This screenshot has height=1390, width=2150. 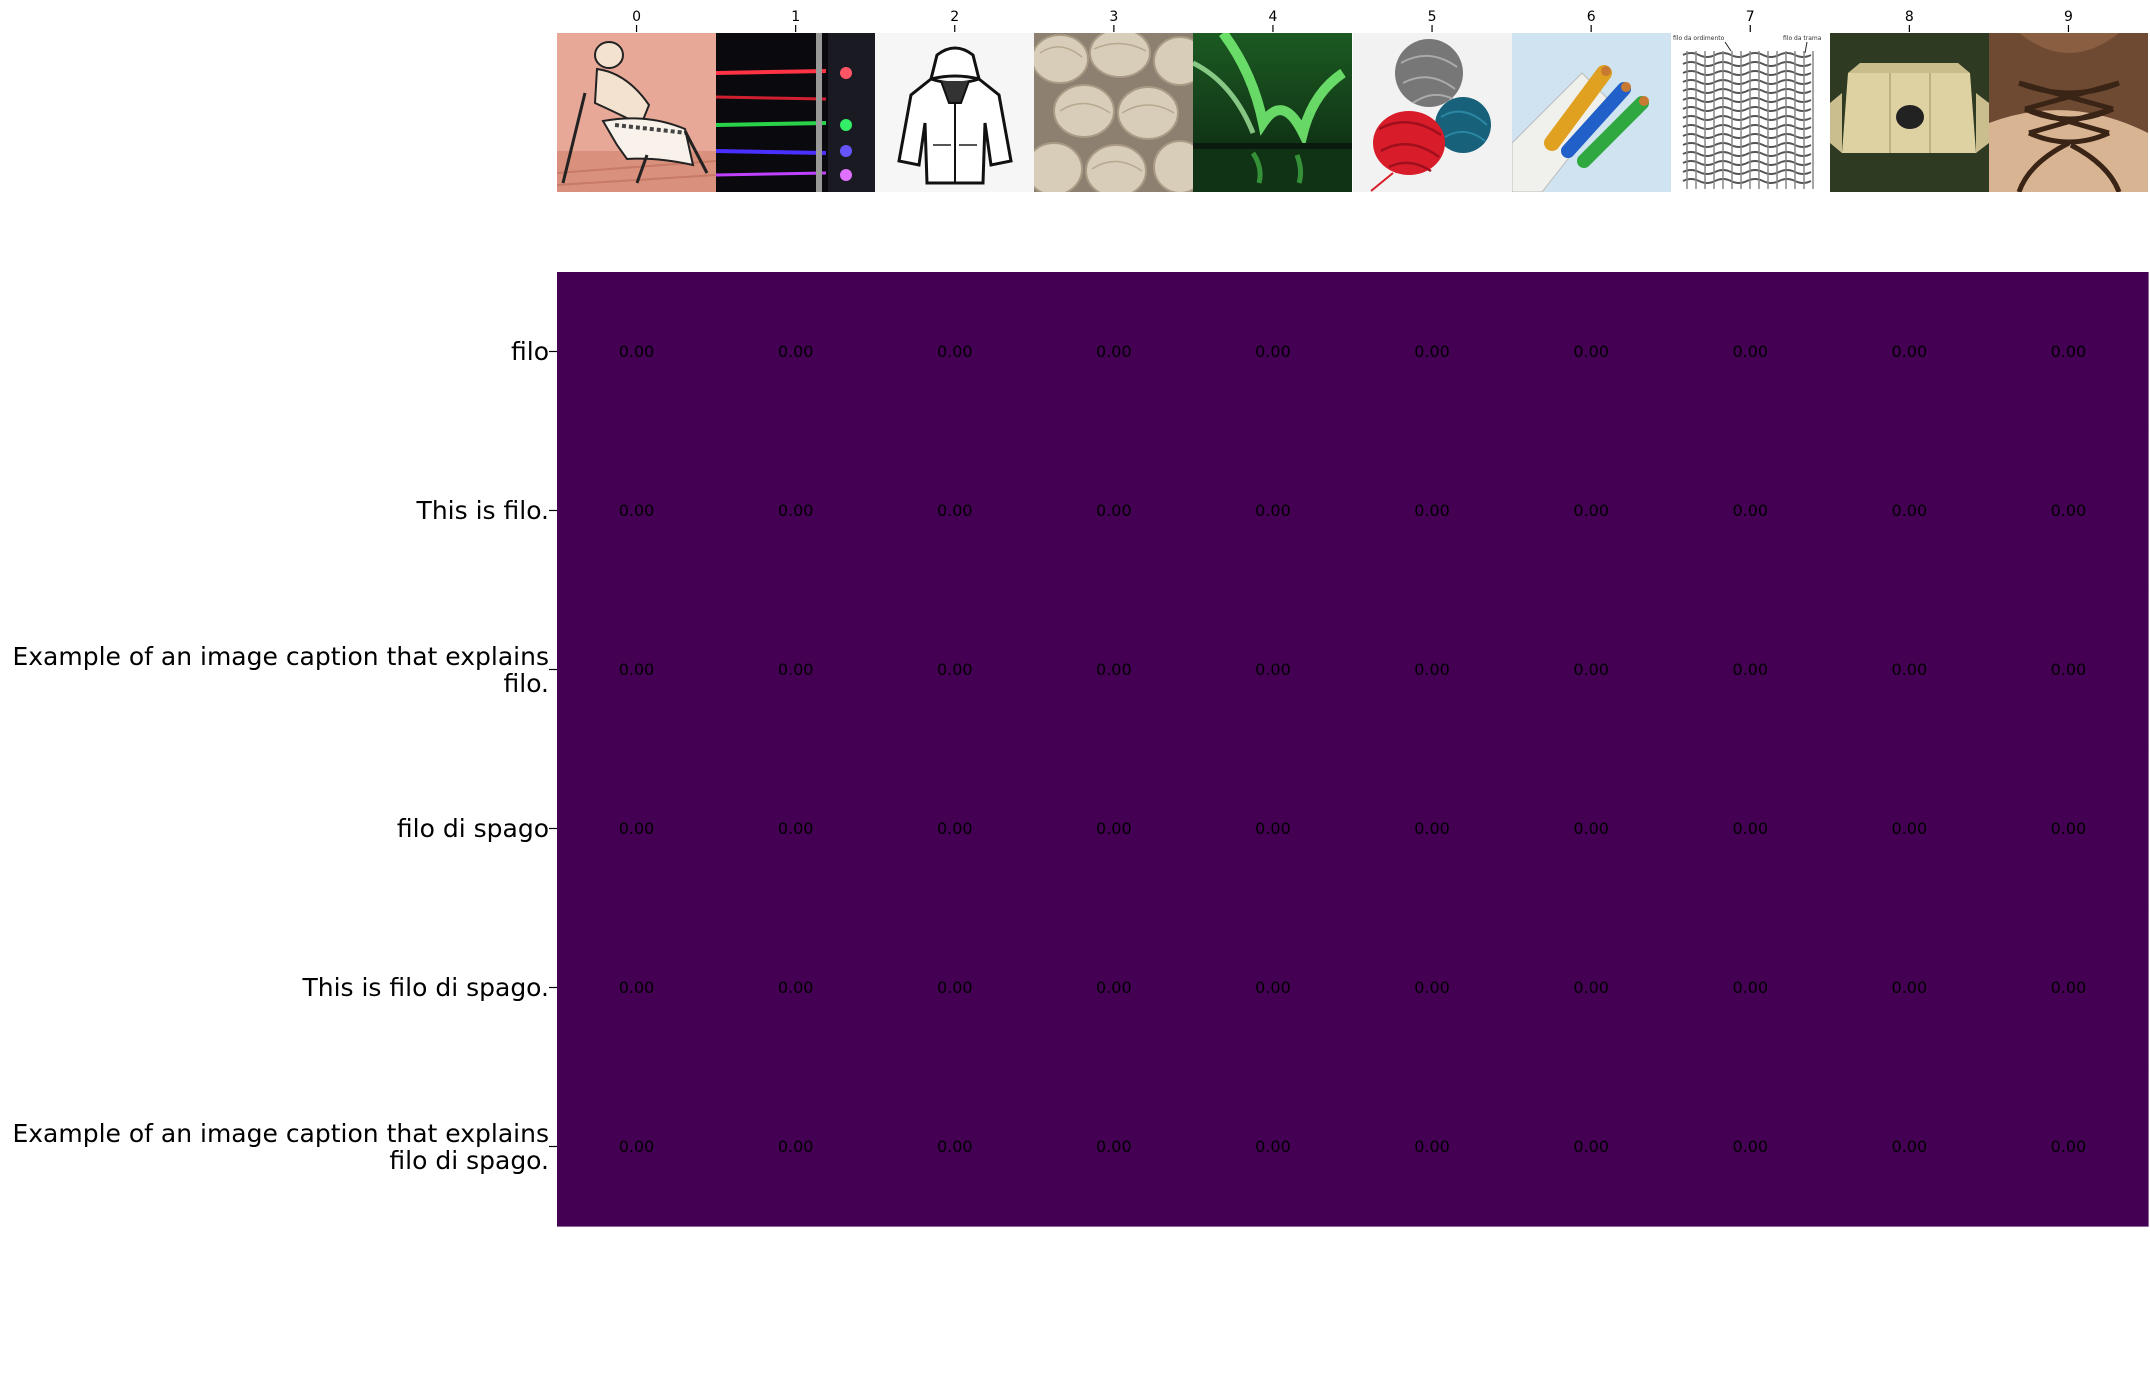 What do you see at coordinates (1432, 17) in the screenshot?
I see `x-tick-label: 5` at bounding box center [1432, 17].